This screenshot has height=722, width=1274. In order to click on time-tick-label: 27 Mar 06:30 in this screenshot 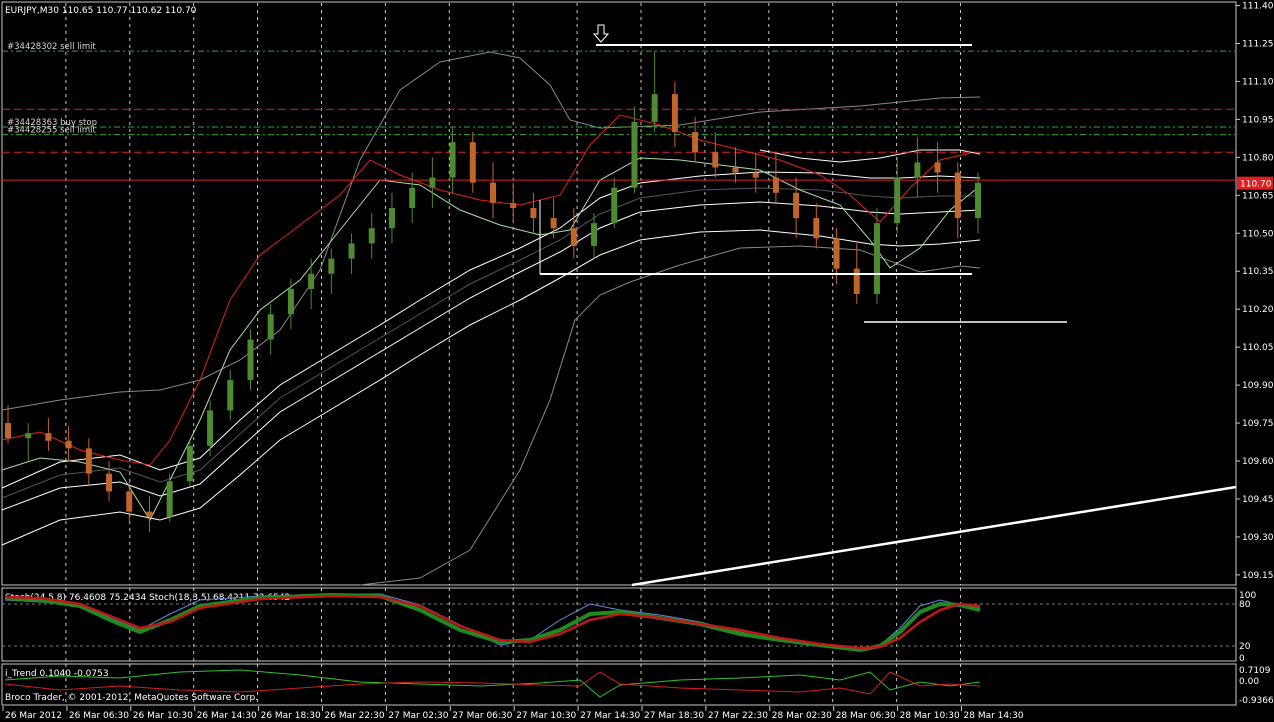, I will do `click(482, 716)`.